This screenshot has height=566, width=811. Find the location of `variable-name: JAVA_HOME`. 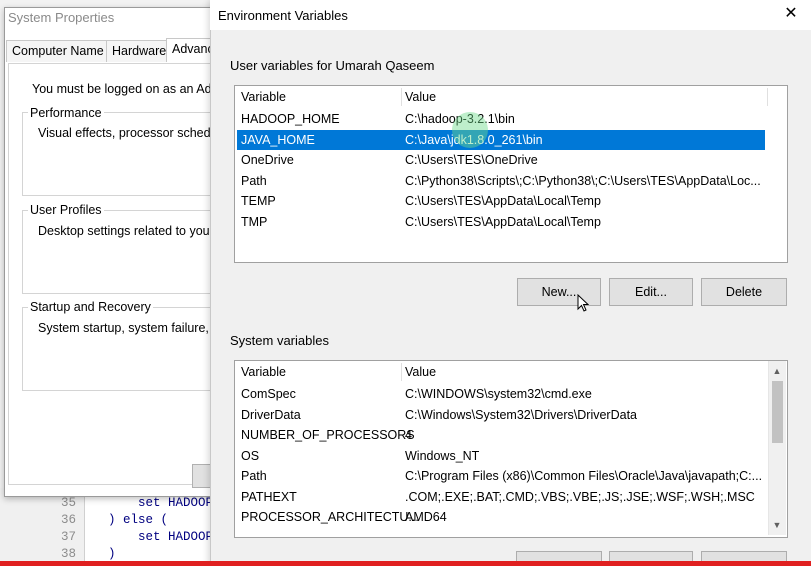

variable-name: JAVA_HOME is located at coordinates (278, 139).